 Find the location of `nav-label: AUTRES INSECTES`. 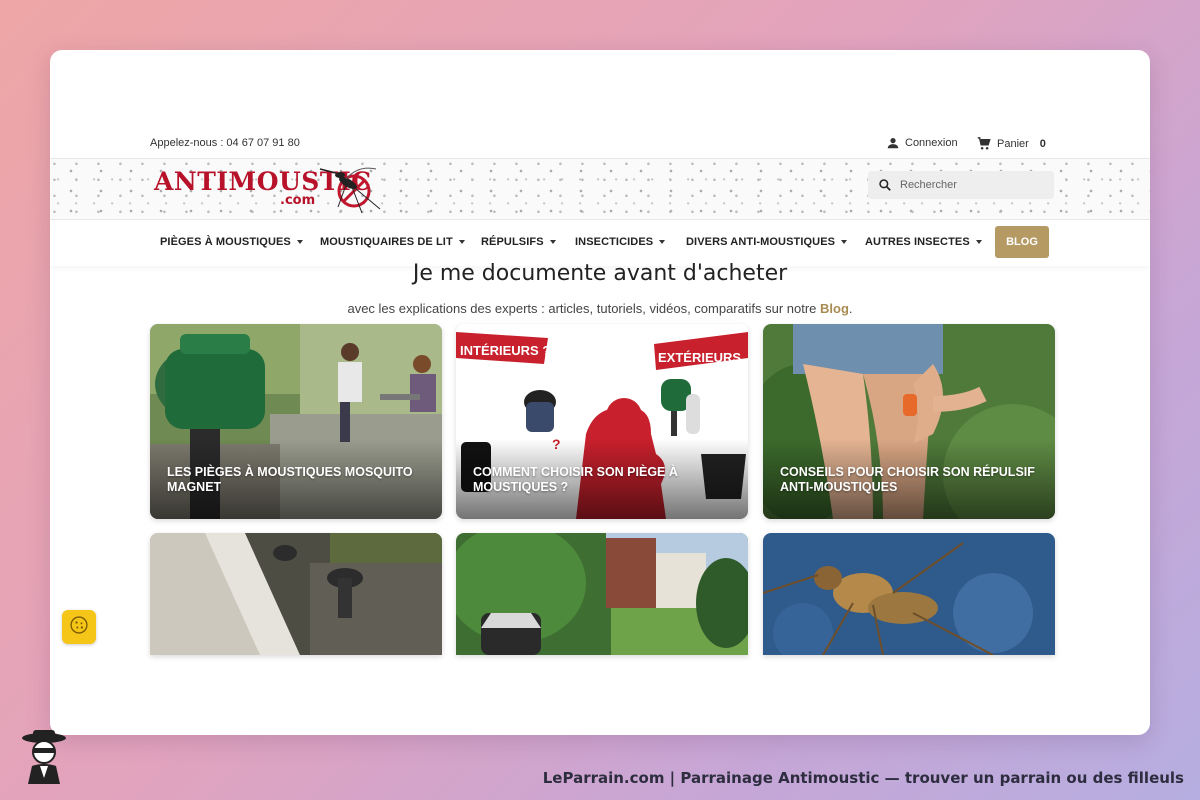

nav-label: AUTRES INSECTES is located at coordinates (917, 242).